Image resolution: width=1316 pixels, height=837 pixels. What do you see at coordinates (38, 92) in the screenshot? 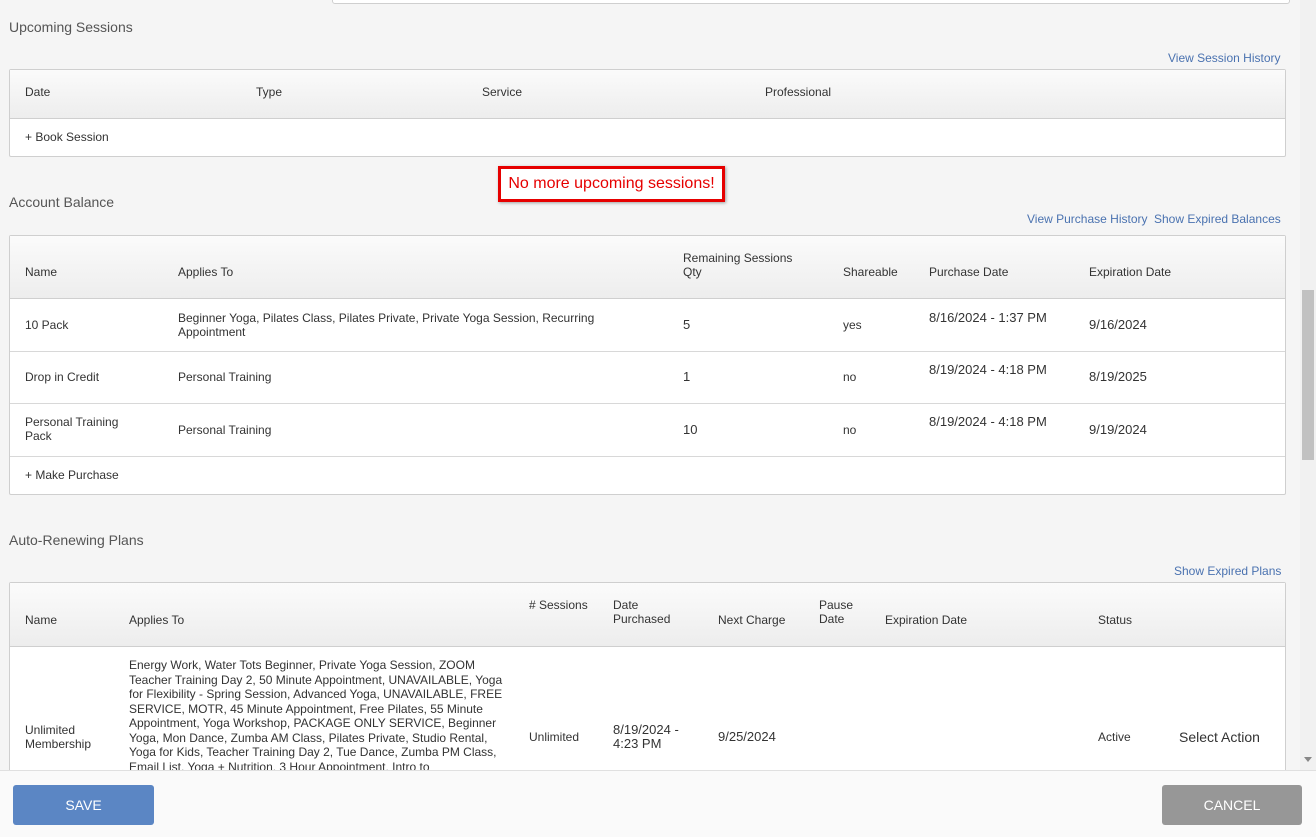
I see `header-date: Date` at bounding box center [38, 92].